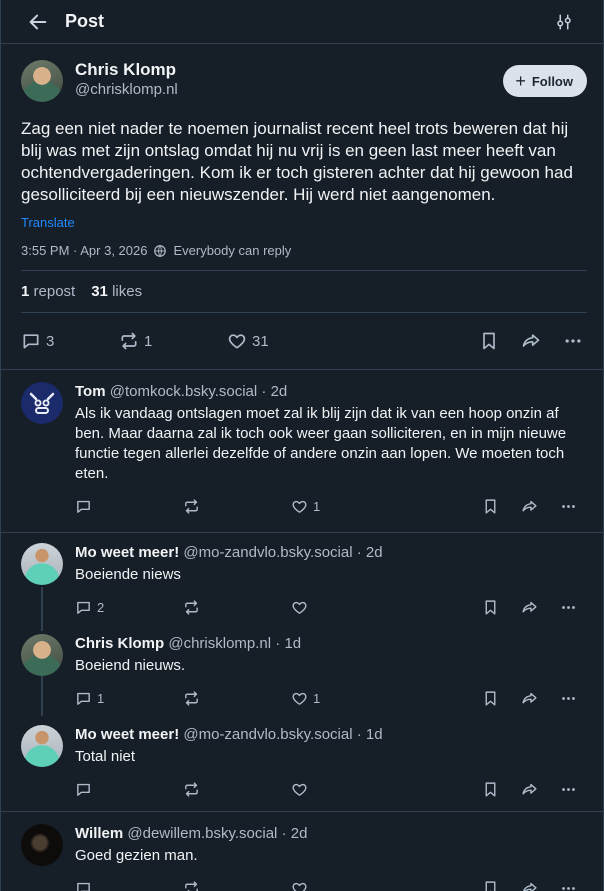 The width and height of the screenshot is (604, 891). I want to click on reply-button: 1, so click(129, 698).